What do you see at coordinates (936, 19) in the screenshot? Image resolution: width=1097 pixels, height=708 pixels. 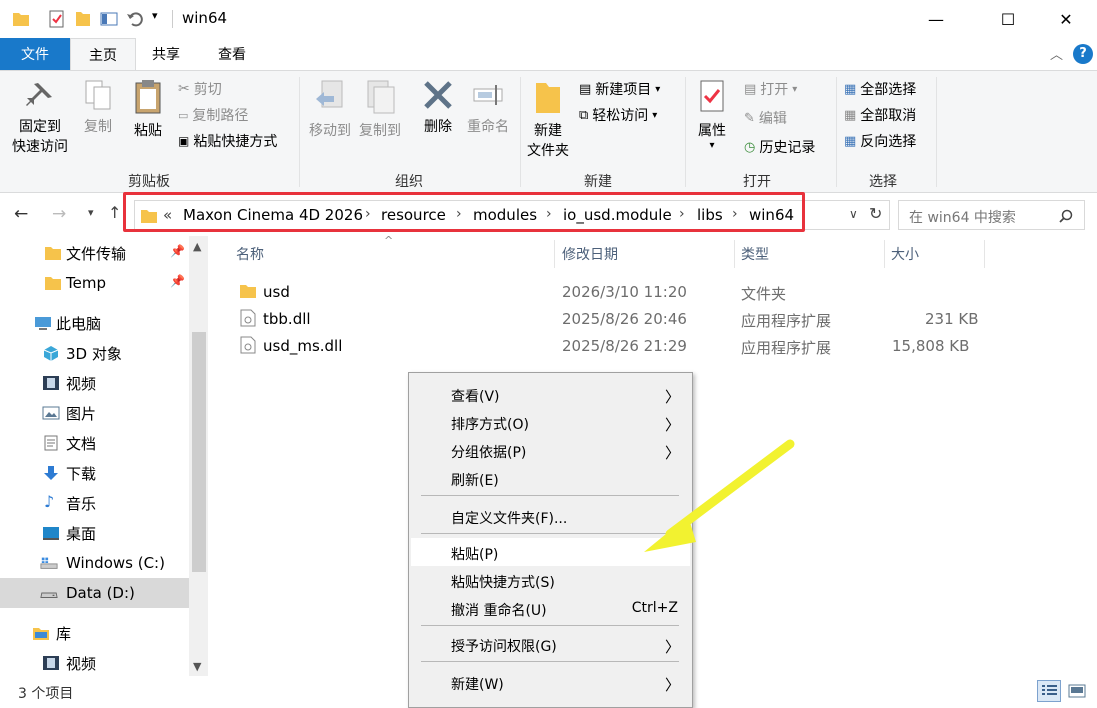 I see `minimize-button: —` at bounding box center [936, 19].